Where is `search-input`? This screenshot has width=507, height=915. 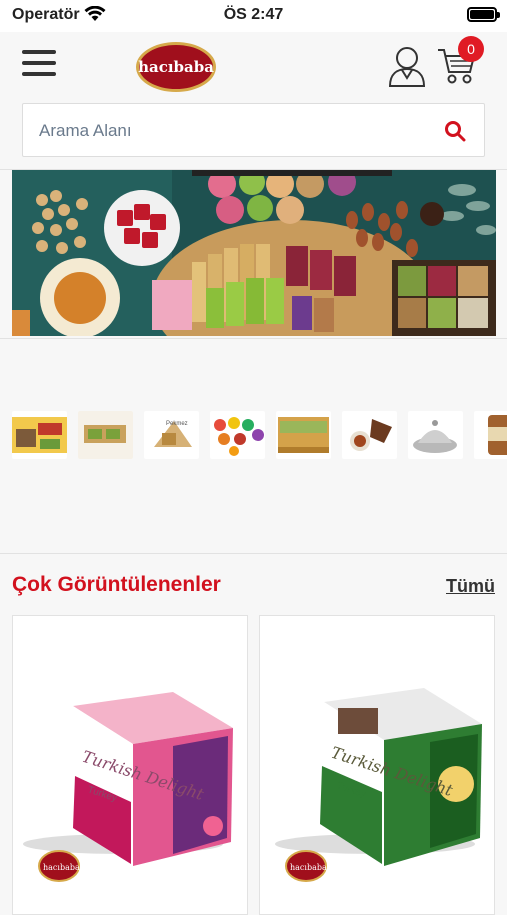
search-input is located at coordinates (229, 131).